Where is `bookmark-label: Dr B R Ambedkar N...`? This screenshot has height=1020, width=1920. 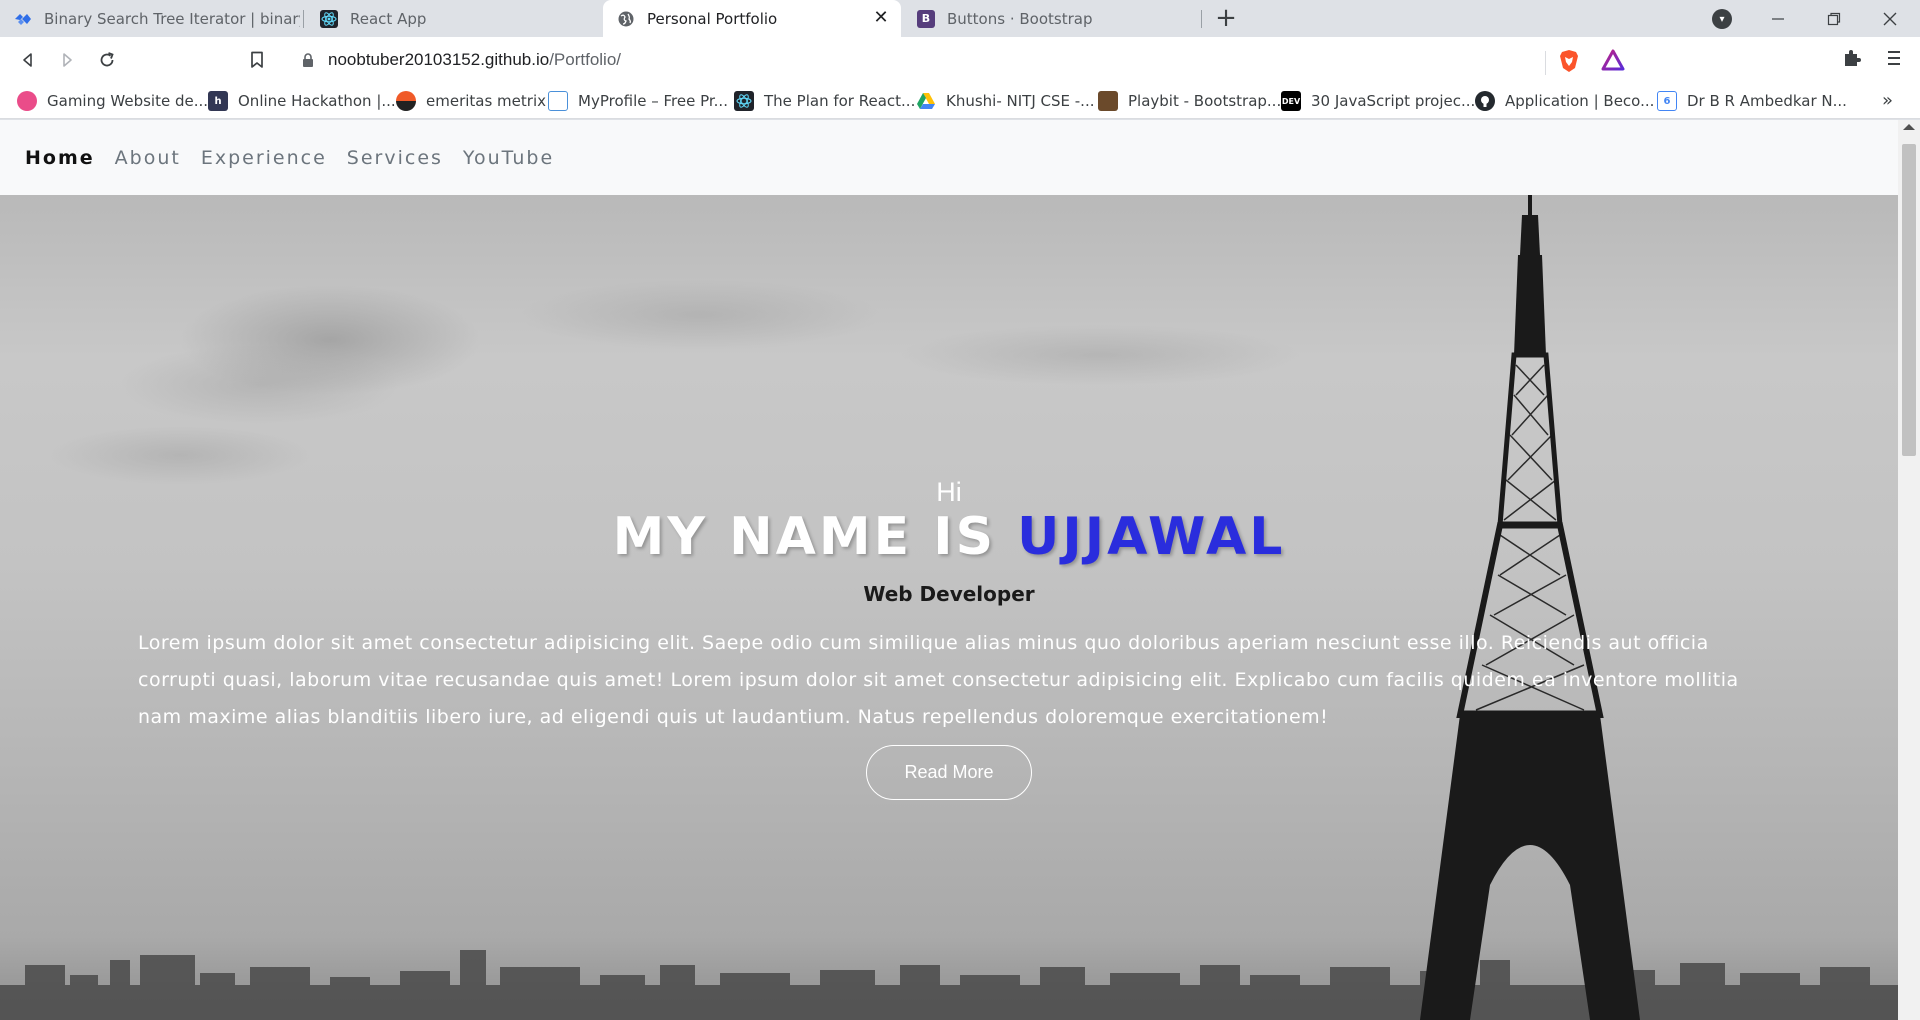
bookmark-label: Dr B R Ambedkar N... is located at coordinates (1767, 101).